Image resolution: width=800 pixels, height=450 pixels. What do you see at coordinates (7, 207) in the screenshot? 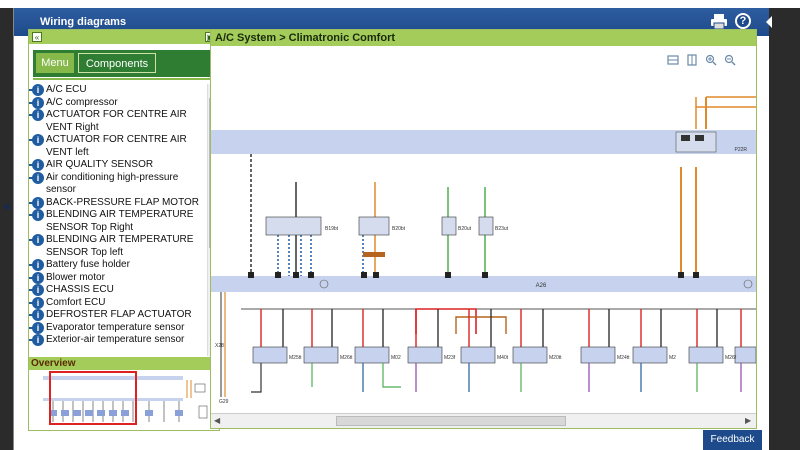
I see `side-handle` at bounding box center [7, 207].